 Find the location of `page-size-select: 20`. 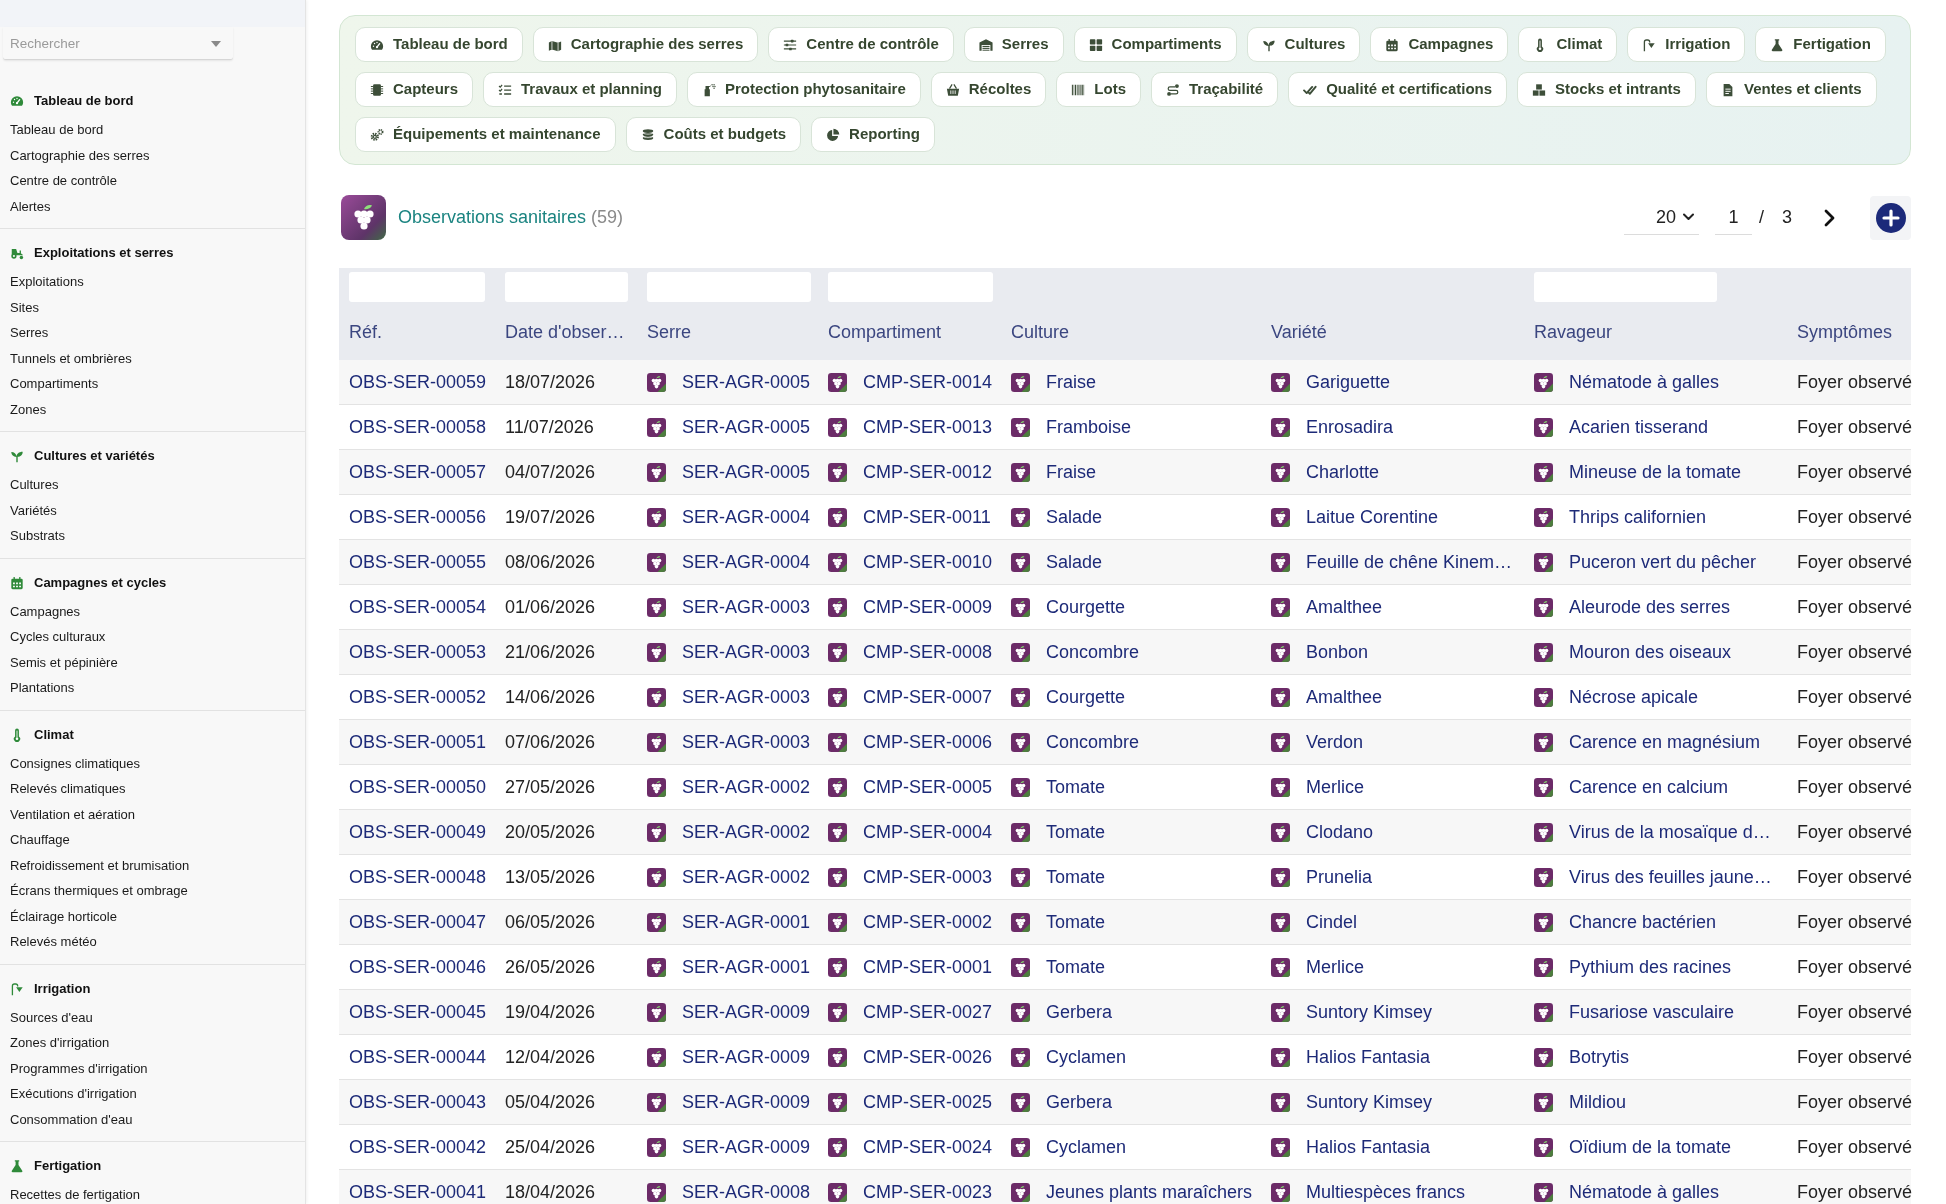

page-size-select: 20 is located at coordinates (1661, 217).